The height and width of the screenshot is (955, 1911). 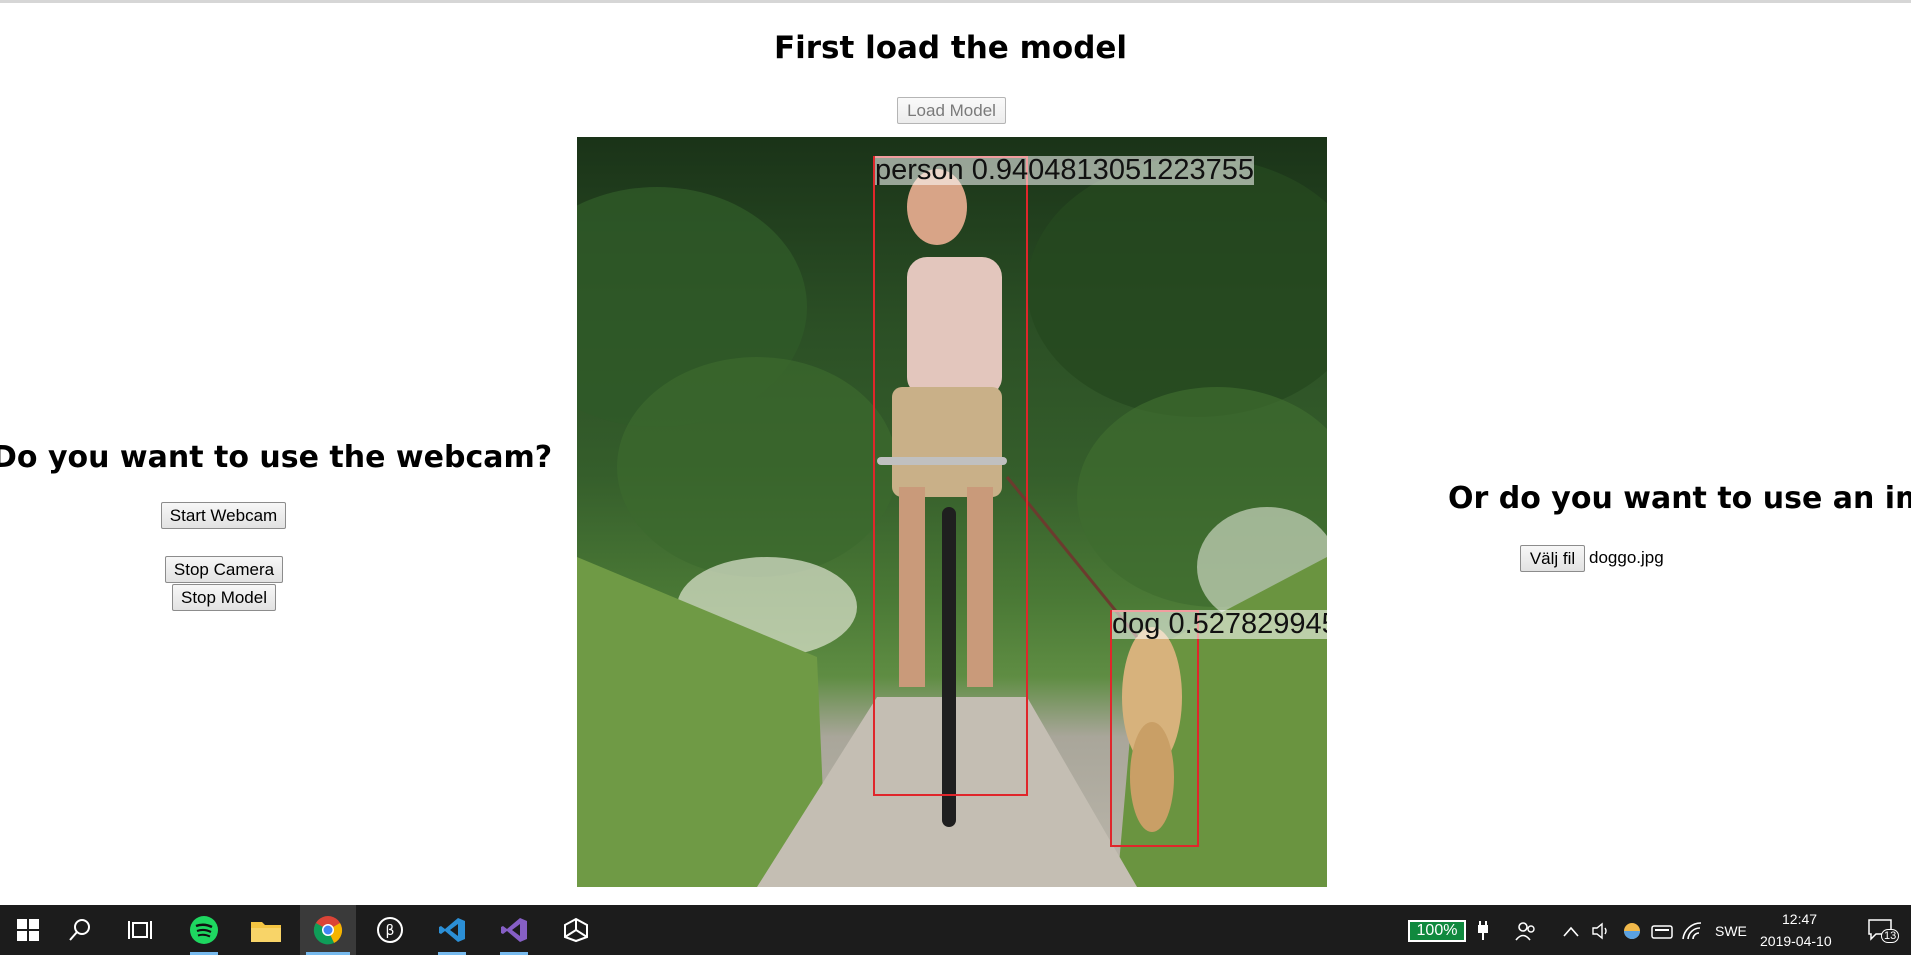 I want to click on person-bounding-box, so click(x=950, y=476).